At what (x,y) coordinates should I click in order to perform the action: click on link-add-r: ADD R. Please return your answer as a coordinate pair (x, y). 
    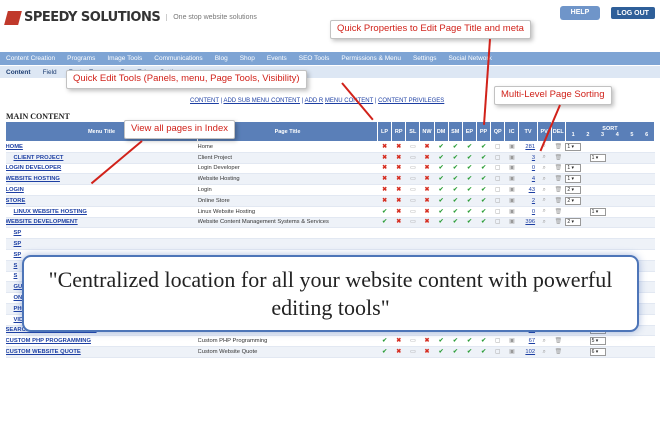
    Looking at the image, I should click on (314, 101).